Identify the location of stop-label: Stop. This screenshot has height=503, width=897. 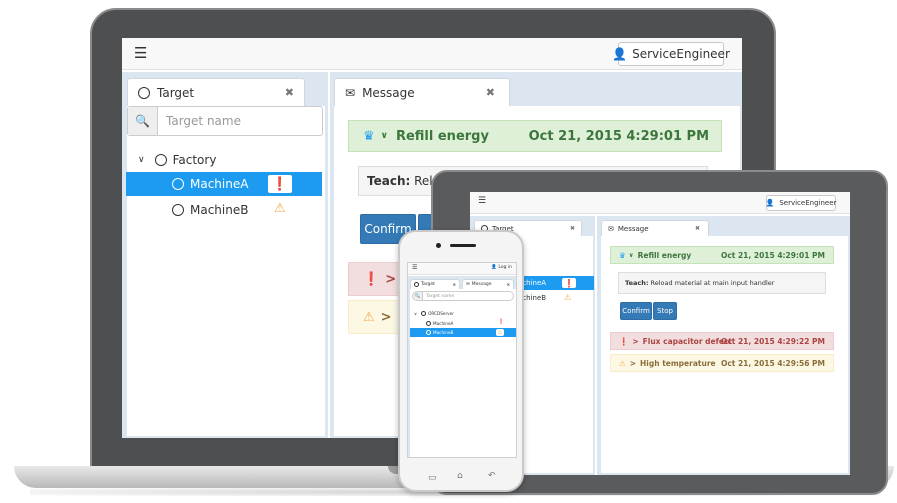
(665, 311).